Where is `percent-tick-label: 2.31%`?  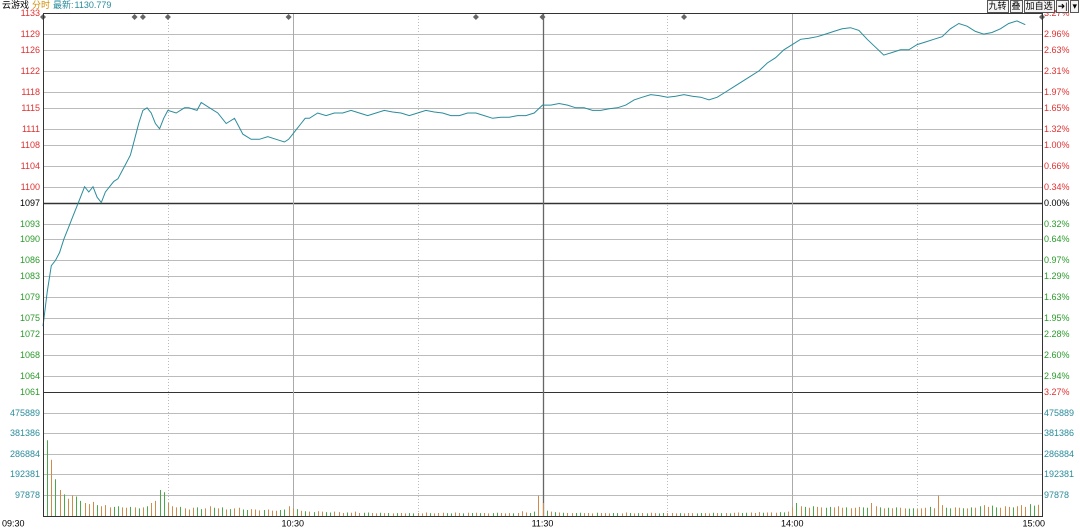 percent-tick-label: 2.31% is located at coordinates (1057, 71).